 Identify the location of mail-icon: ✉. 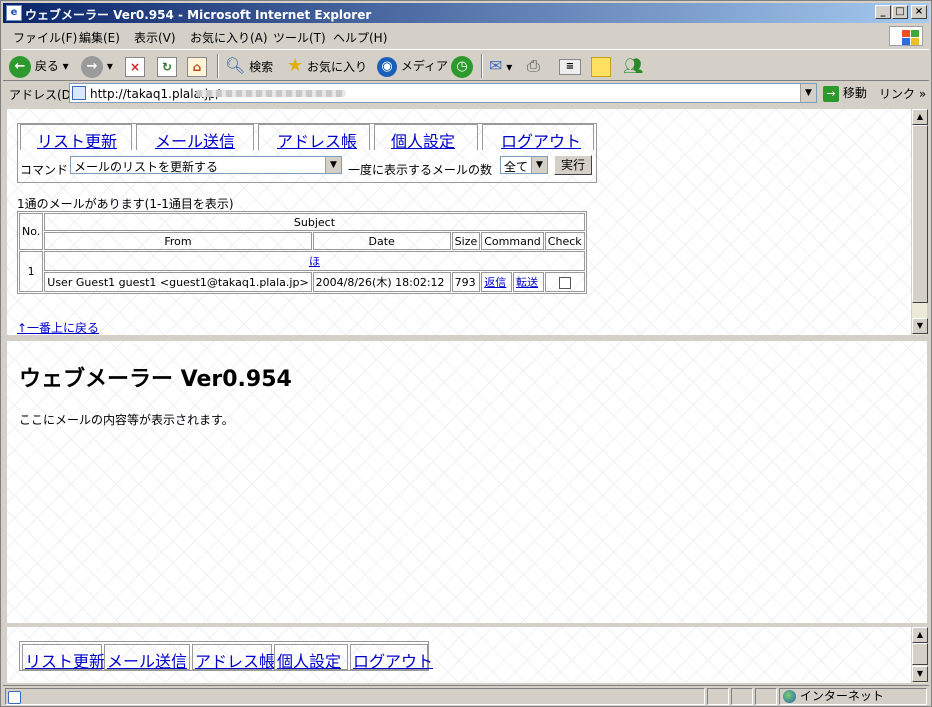
(496, 65).